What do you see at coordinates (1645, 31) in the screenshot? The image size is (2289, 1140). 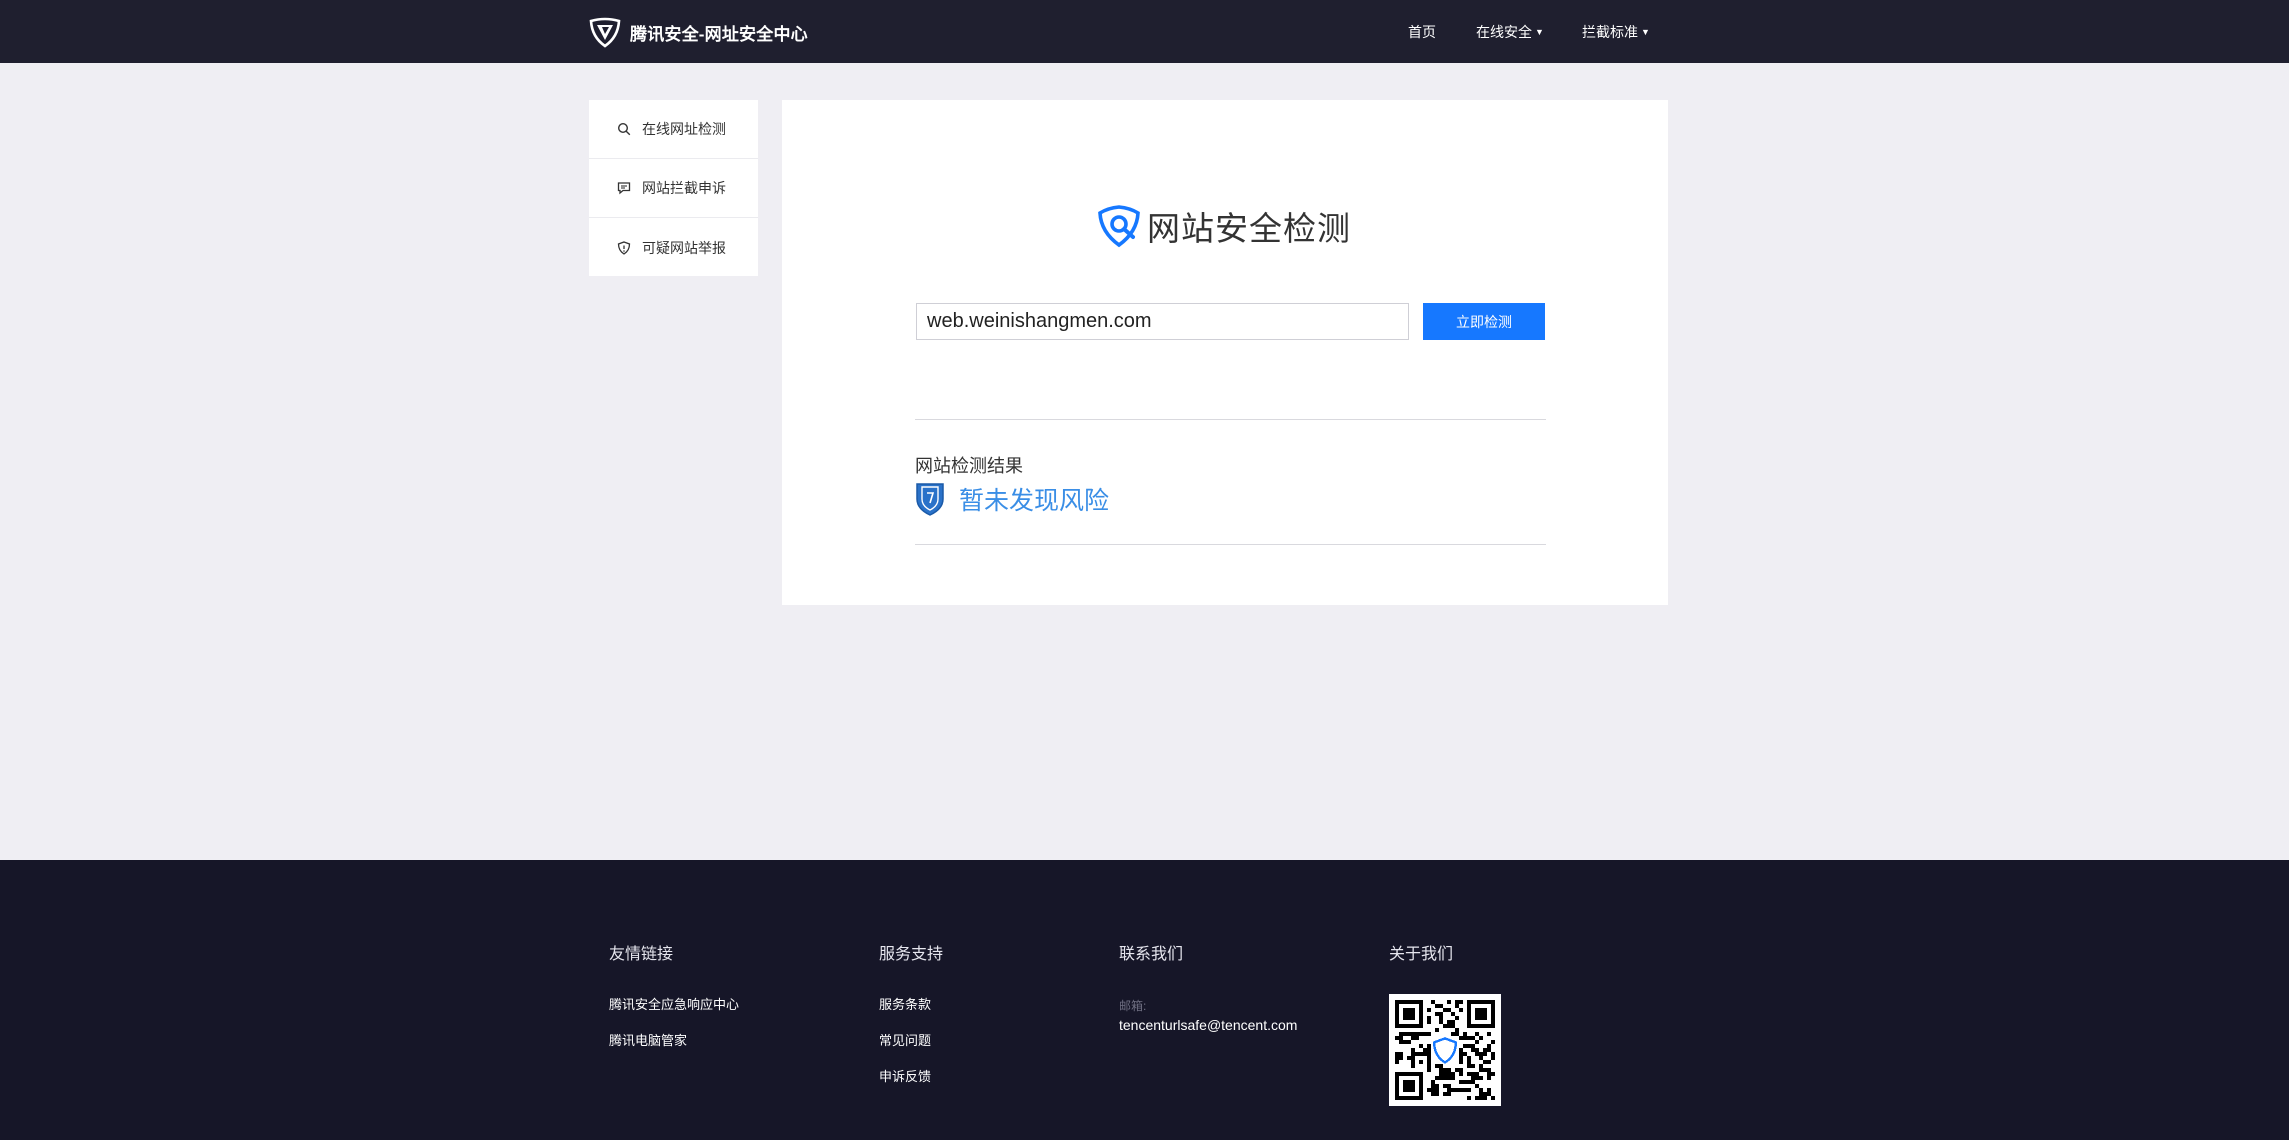 I see `caret-down-icon: ▼` at bounding box center [1645, 31].